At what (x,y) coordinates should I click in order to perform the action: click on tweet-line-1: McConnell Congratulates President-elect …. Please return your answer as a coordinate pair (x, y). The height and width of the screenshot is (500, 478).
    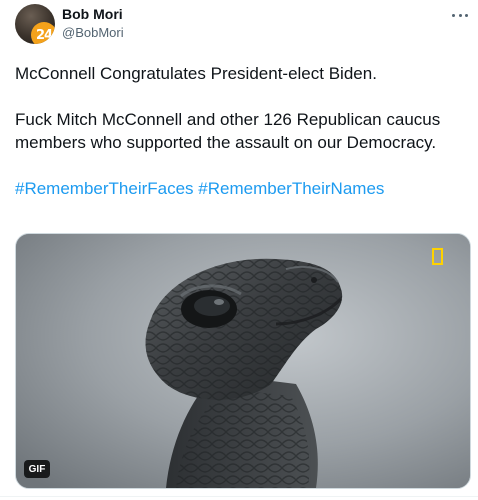
    Looking at the image, I should click on (196, 73).